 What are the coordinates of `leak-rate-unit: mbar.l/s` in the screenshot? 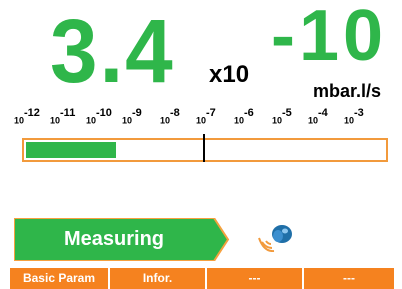 It's located at (347, 91).